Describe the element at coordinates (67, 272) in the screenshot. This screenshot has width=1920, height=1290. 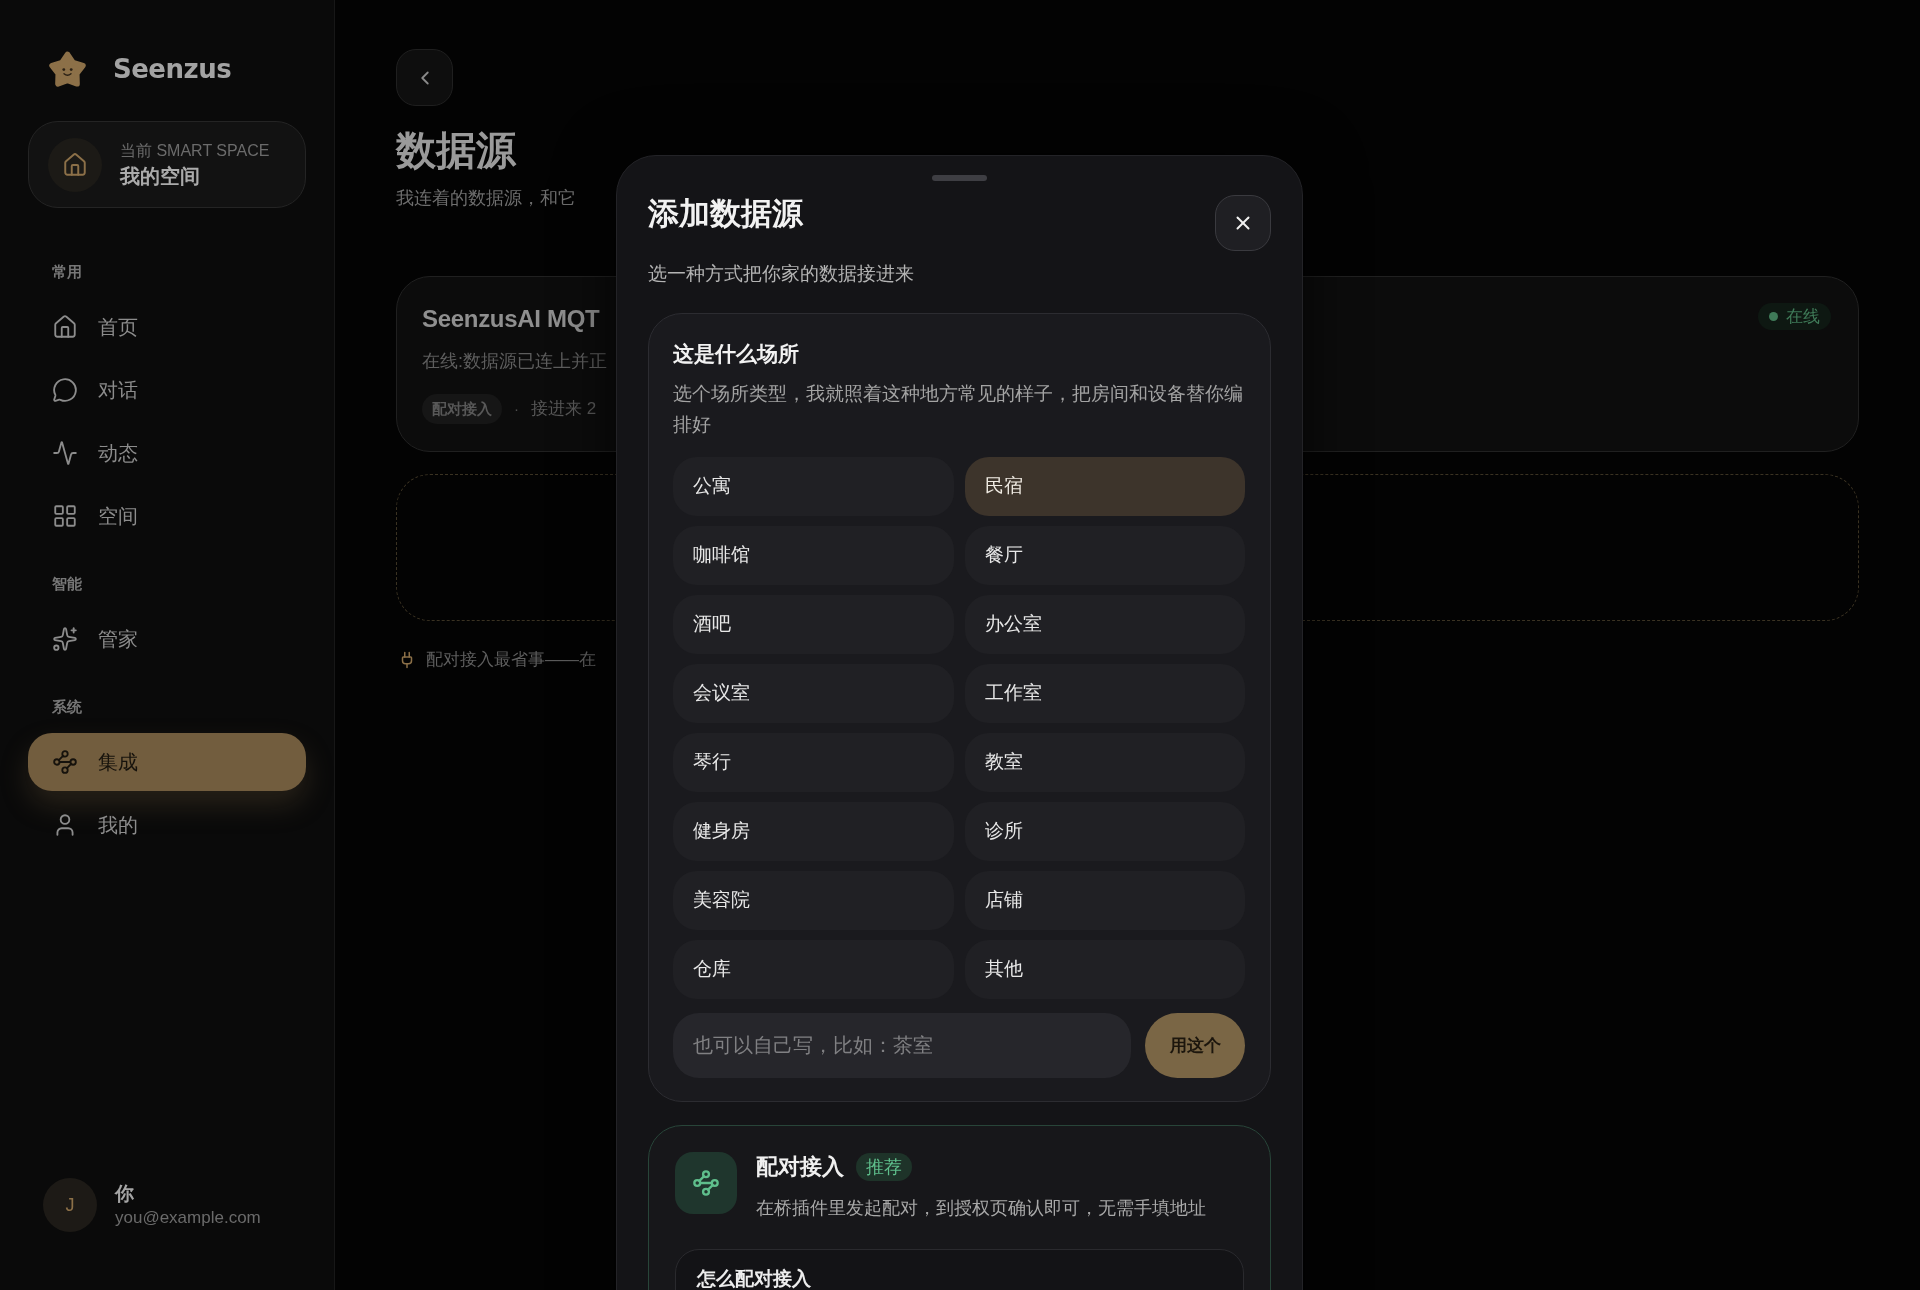
I see `section-label: 常用` at that location.